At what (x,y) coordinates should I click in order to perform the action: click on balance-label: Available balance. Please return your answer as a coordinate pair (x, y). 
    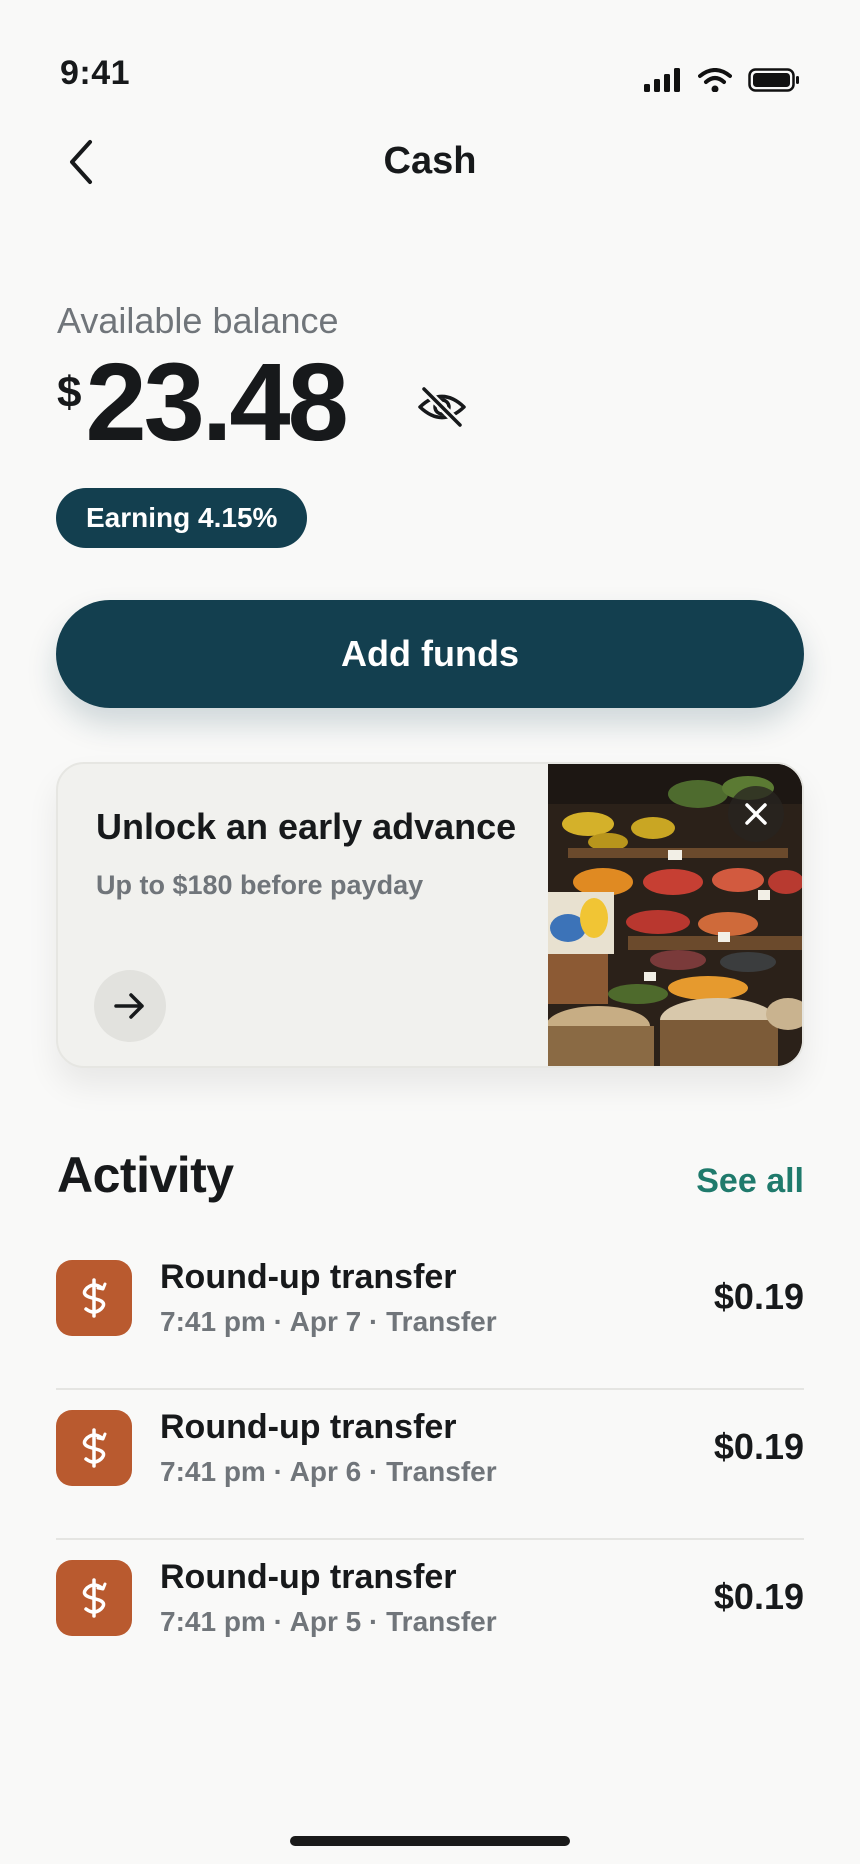
    Looking at the image, I should click on (198, 320).